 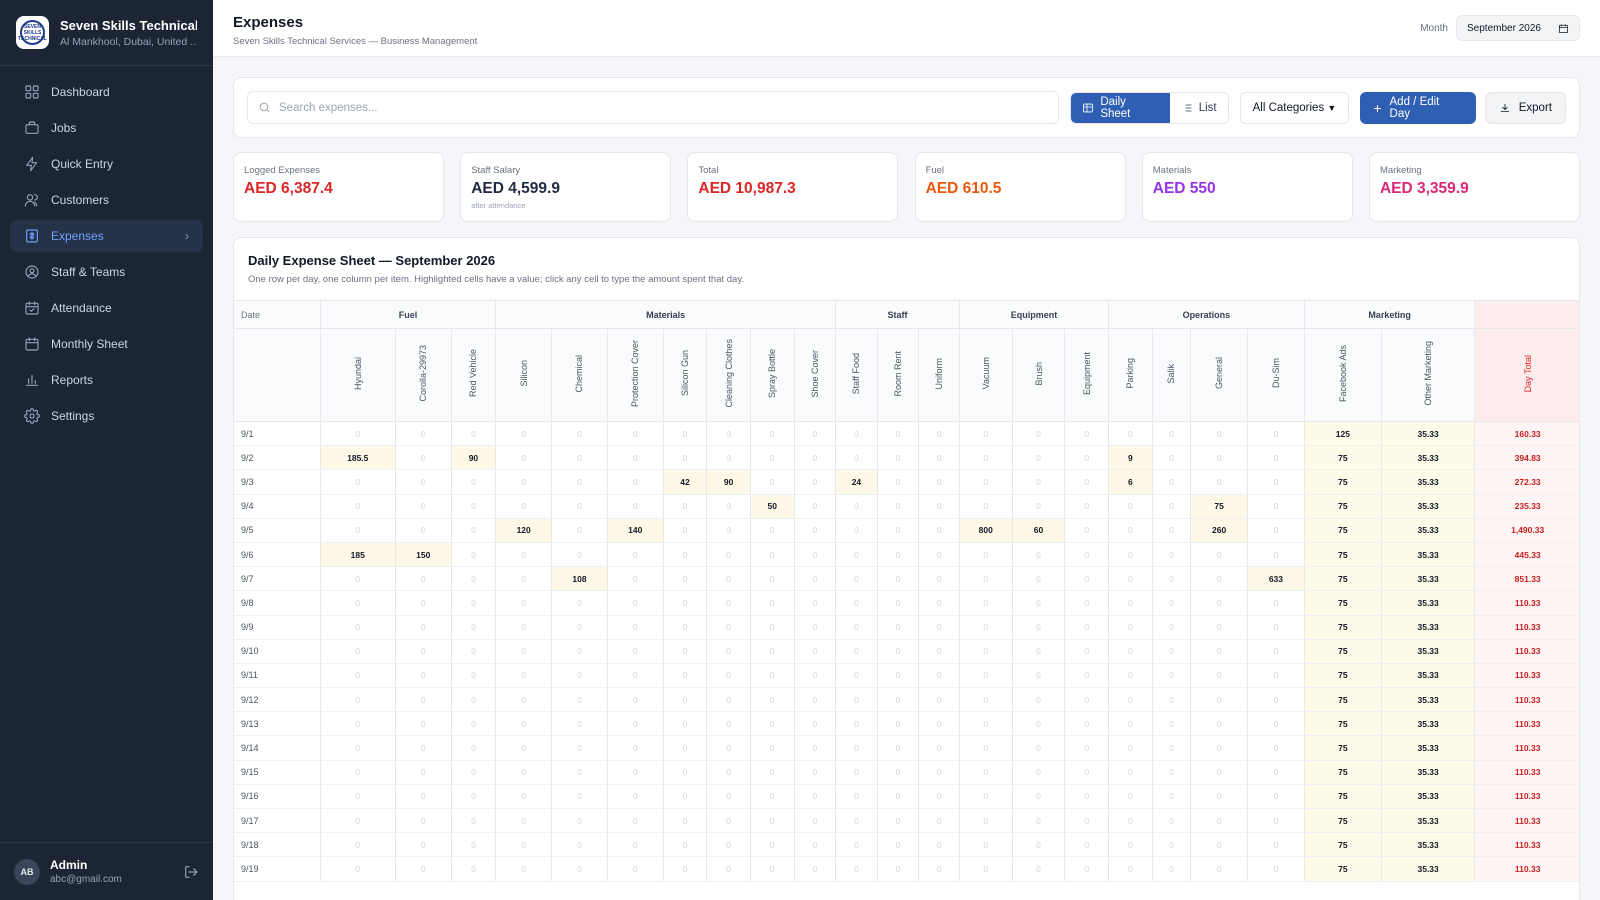 I want to click on export-button: Export, so click(x=1525, y=107).